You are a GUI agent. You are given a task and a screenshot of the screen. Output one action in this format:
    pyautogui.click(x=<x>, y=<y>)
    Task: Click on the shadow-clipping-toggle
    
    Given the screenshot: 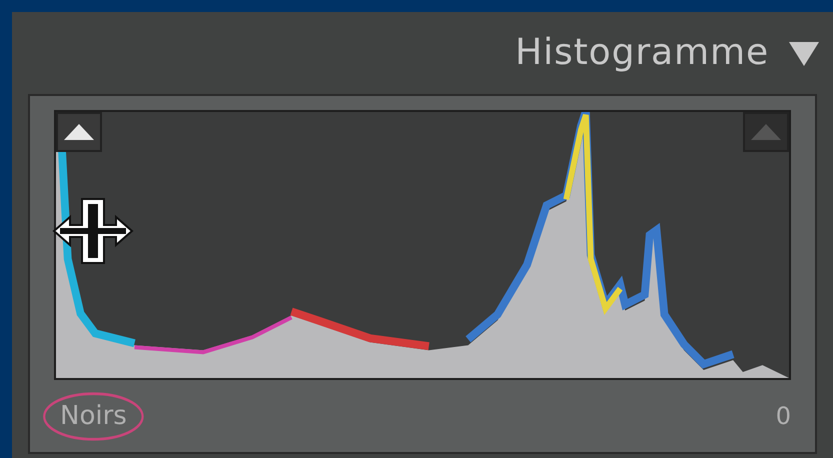 What is the action you would take?
    pyautogui.click(x=79, y=132)
    